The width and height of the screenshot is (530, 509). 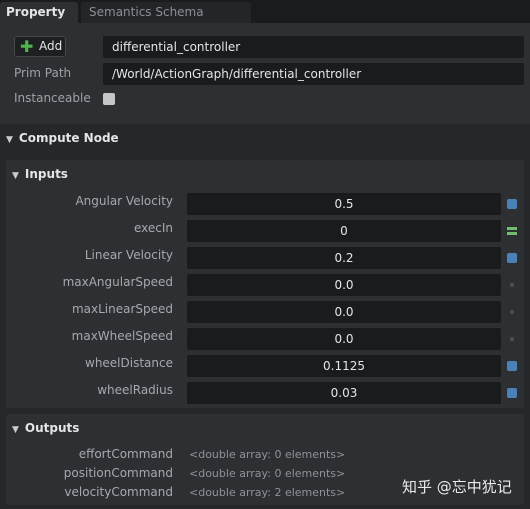 I want to click on inputs-header: ▼ Inputs, so click(x=37, y=174).